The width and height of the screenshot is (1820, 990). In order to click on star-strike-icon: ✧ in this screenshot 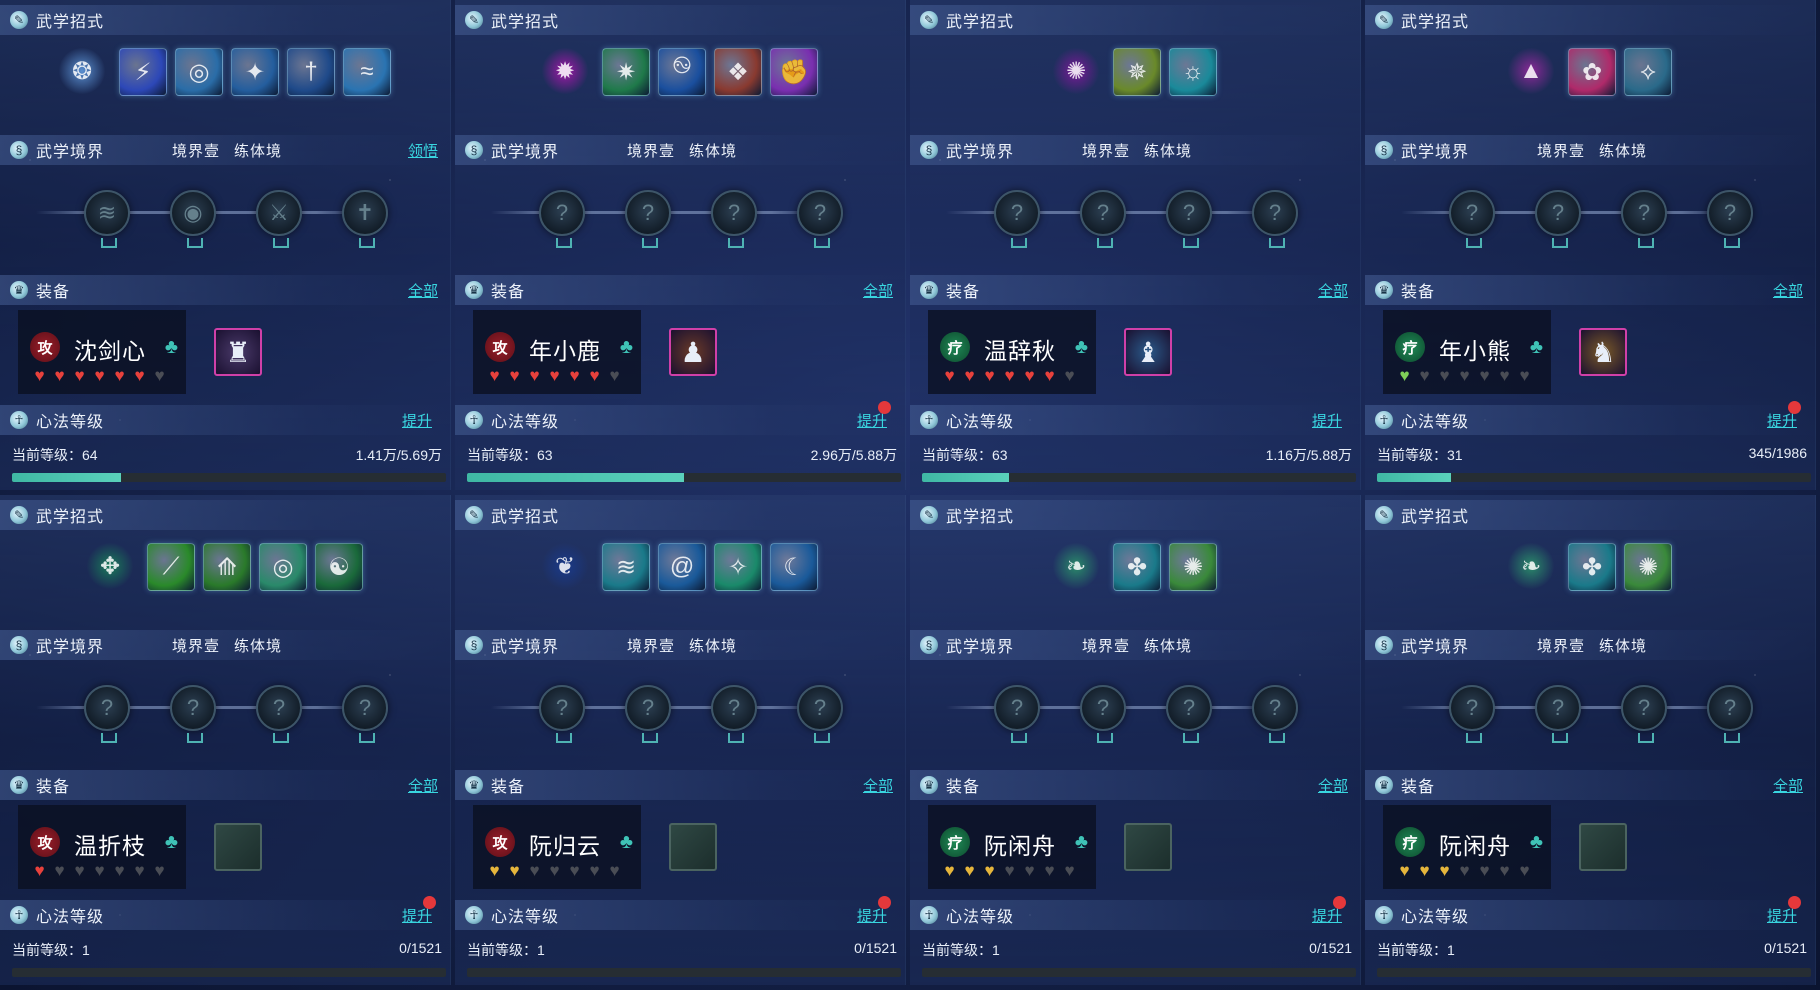, I will do `click(738, 567)`.